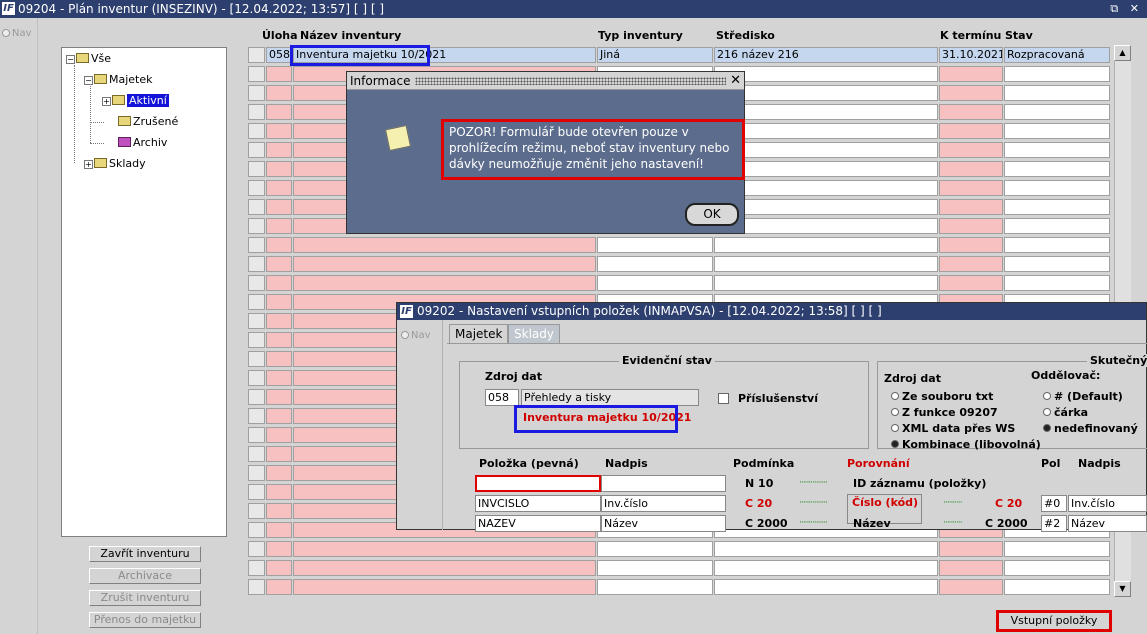 The height and width of the screenshot is (634, 1147). I want to click on nadpis-field: Název, so click(663, 523).